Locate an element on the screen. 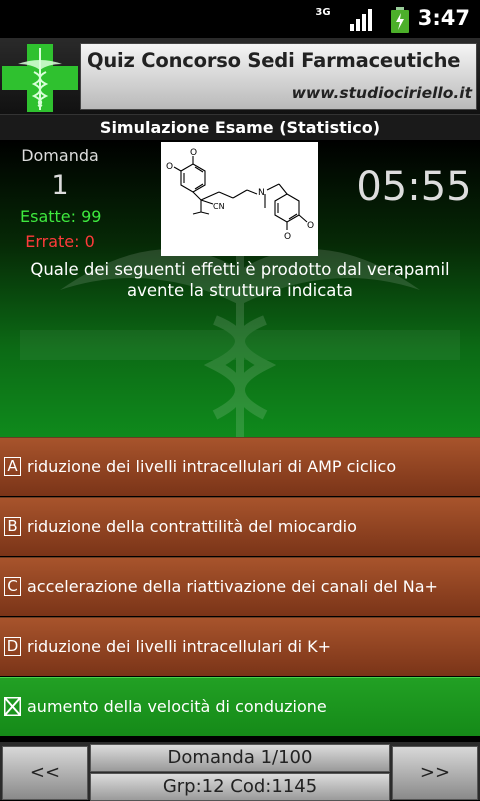 The image size is (480, 801). structure-n-label: N is located at coordinates (261, 193).